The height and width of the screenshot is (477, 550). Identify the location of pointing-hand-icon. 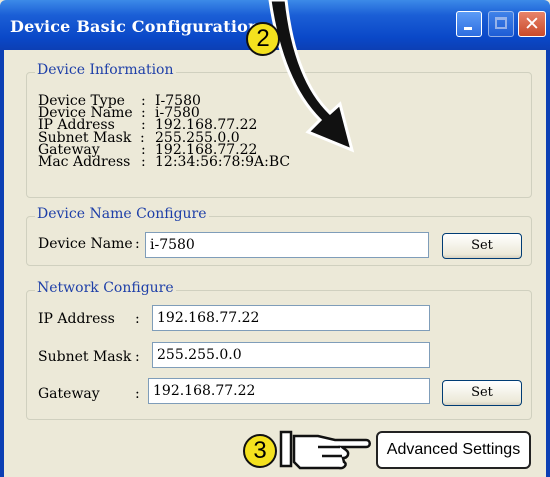
(325, 450).